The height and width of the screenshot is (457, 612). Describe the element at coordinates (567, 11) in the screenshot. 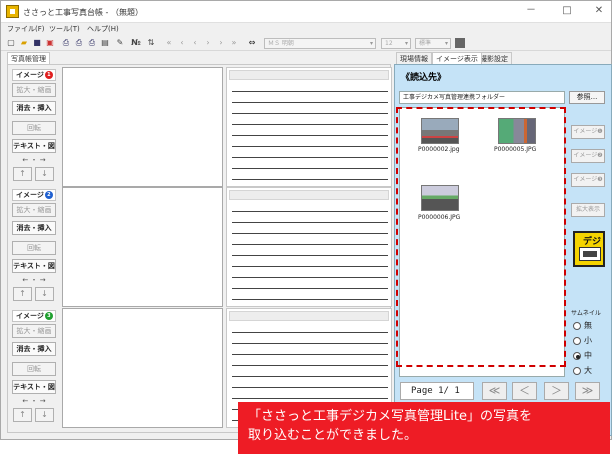

I see `maximize-button: □` at that location.